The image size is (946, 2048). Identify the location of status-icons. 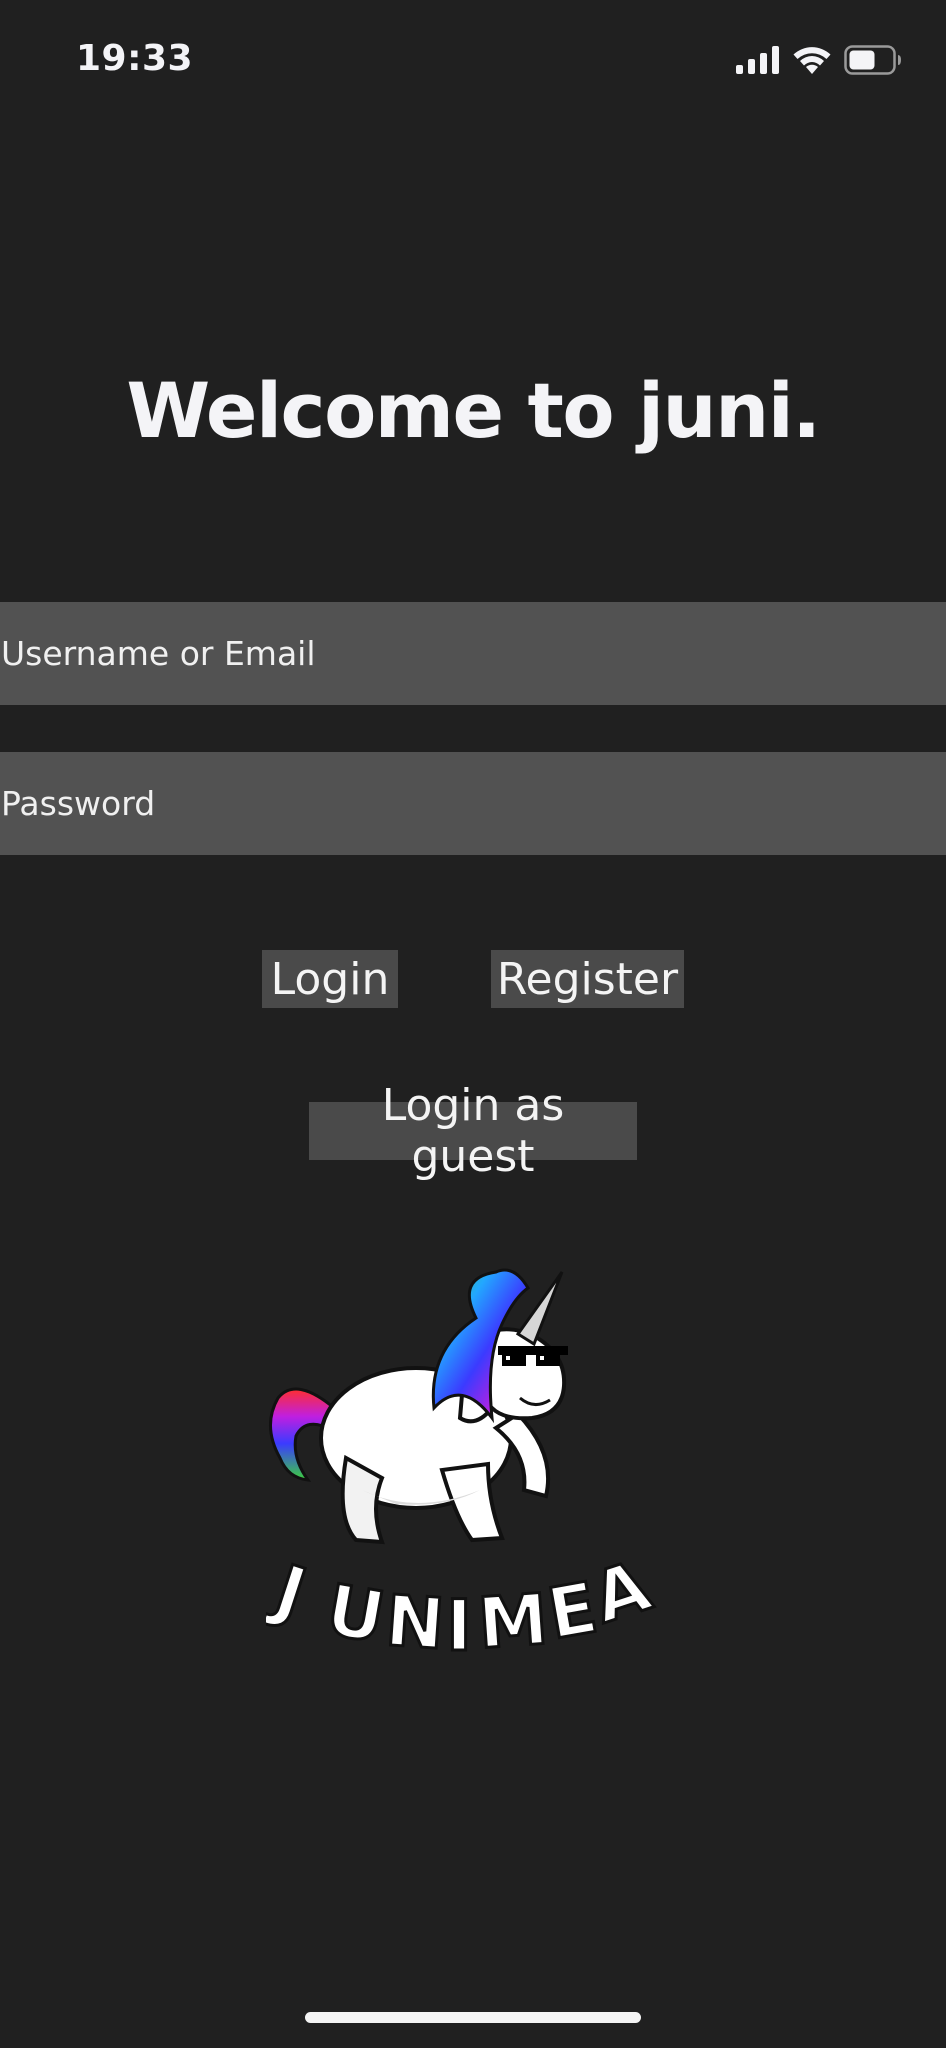
(819, 60).